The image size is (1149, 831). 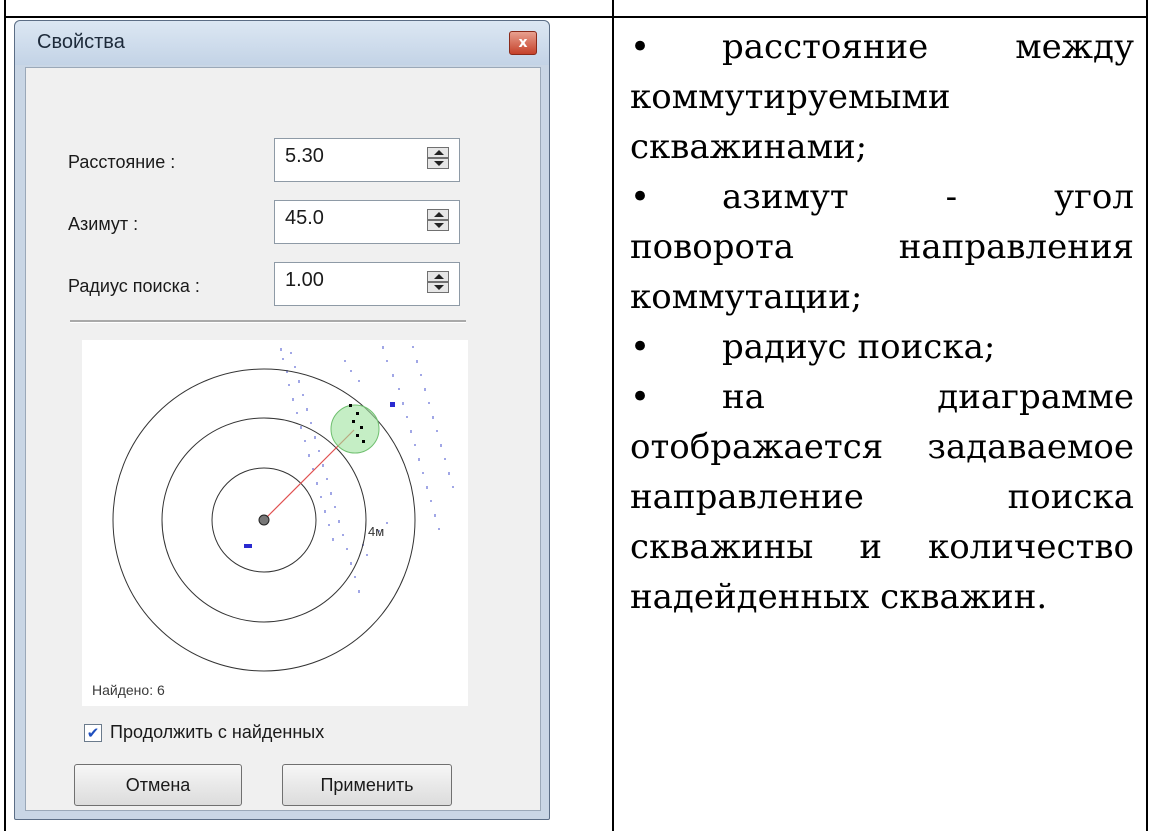 I want to click on search-radius-label: Радиус поиска :, so click(x=134, y=286).